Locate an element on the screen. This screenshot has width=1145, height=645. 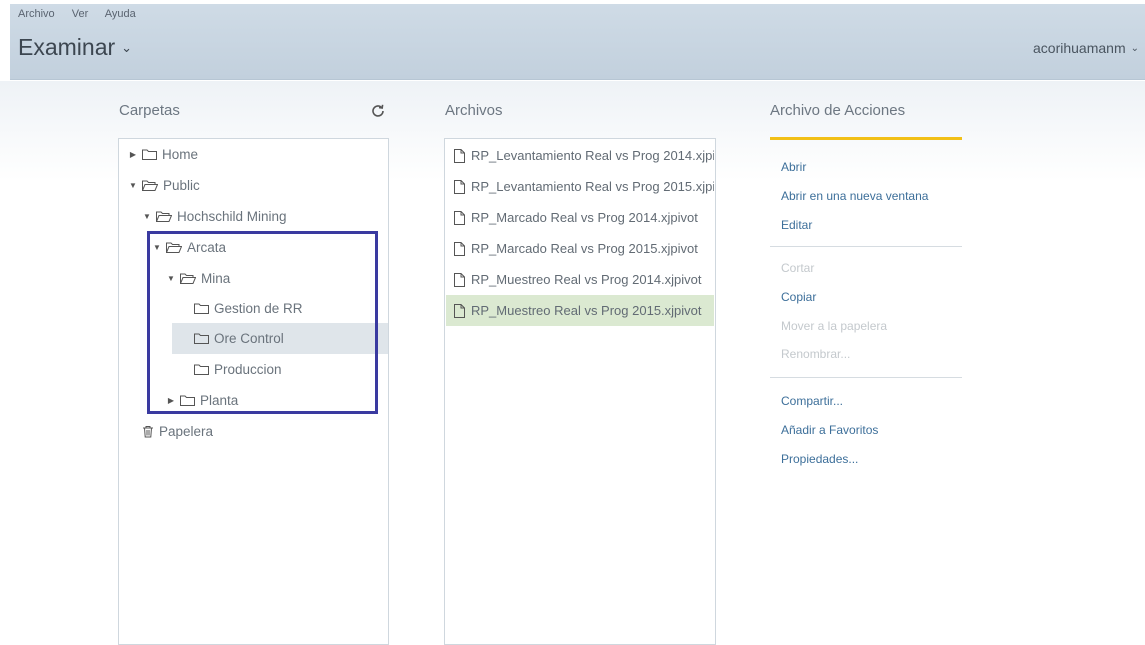
action-open: Abrir is located at coordinates (793, 167).